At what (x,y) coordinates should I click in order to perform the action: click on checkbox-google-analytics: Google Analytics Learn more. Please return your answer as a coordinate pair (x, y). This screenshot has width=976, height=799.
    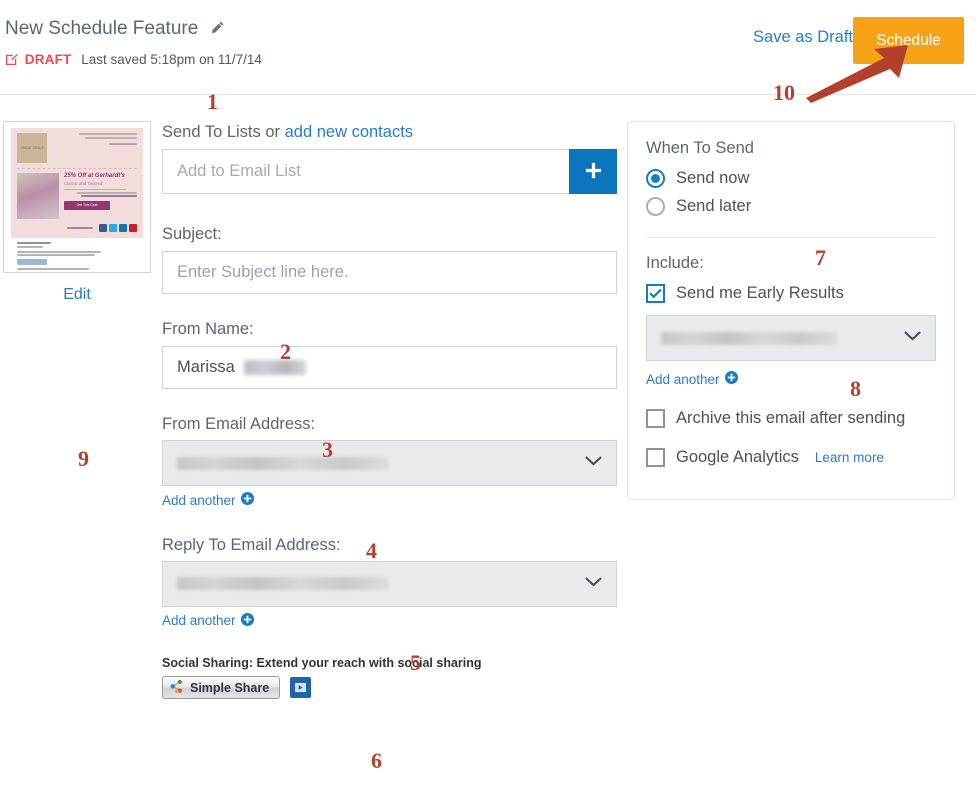
    Looking at the image, I should click on (791, 457).